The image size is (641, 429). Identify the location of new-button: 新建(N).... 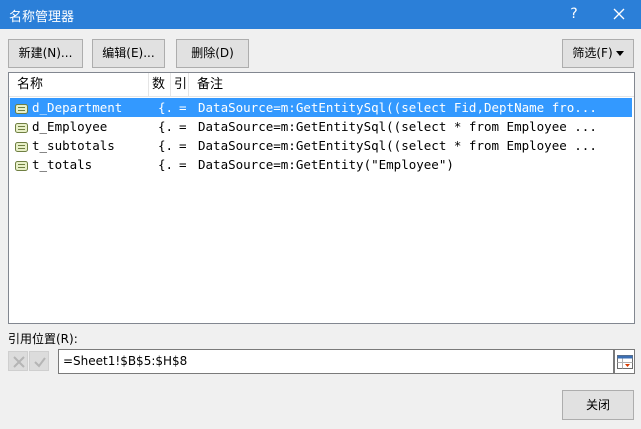
(45, 53).